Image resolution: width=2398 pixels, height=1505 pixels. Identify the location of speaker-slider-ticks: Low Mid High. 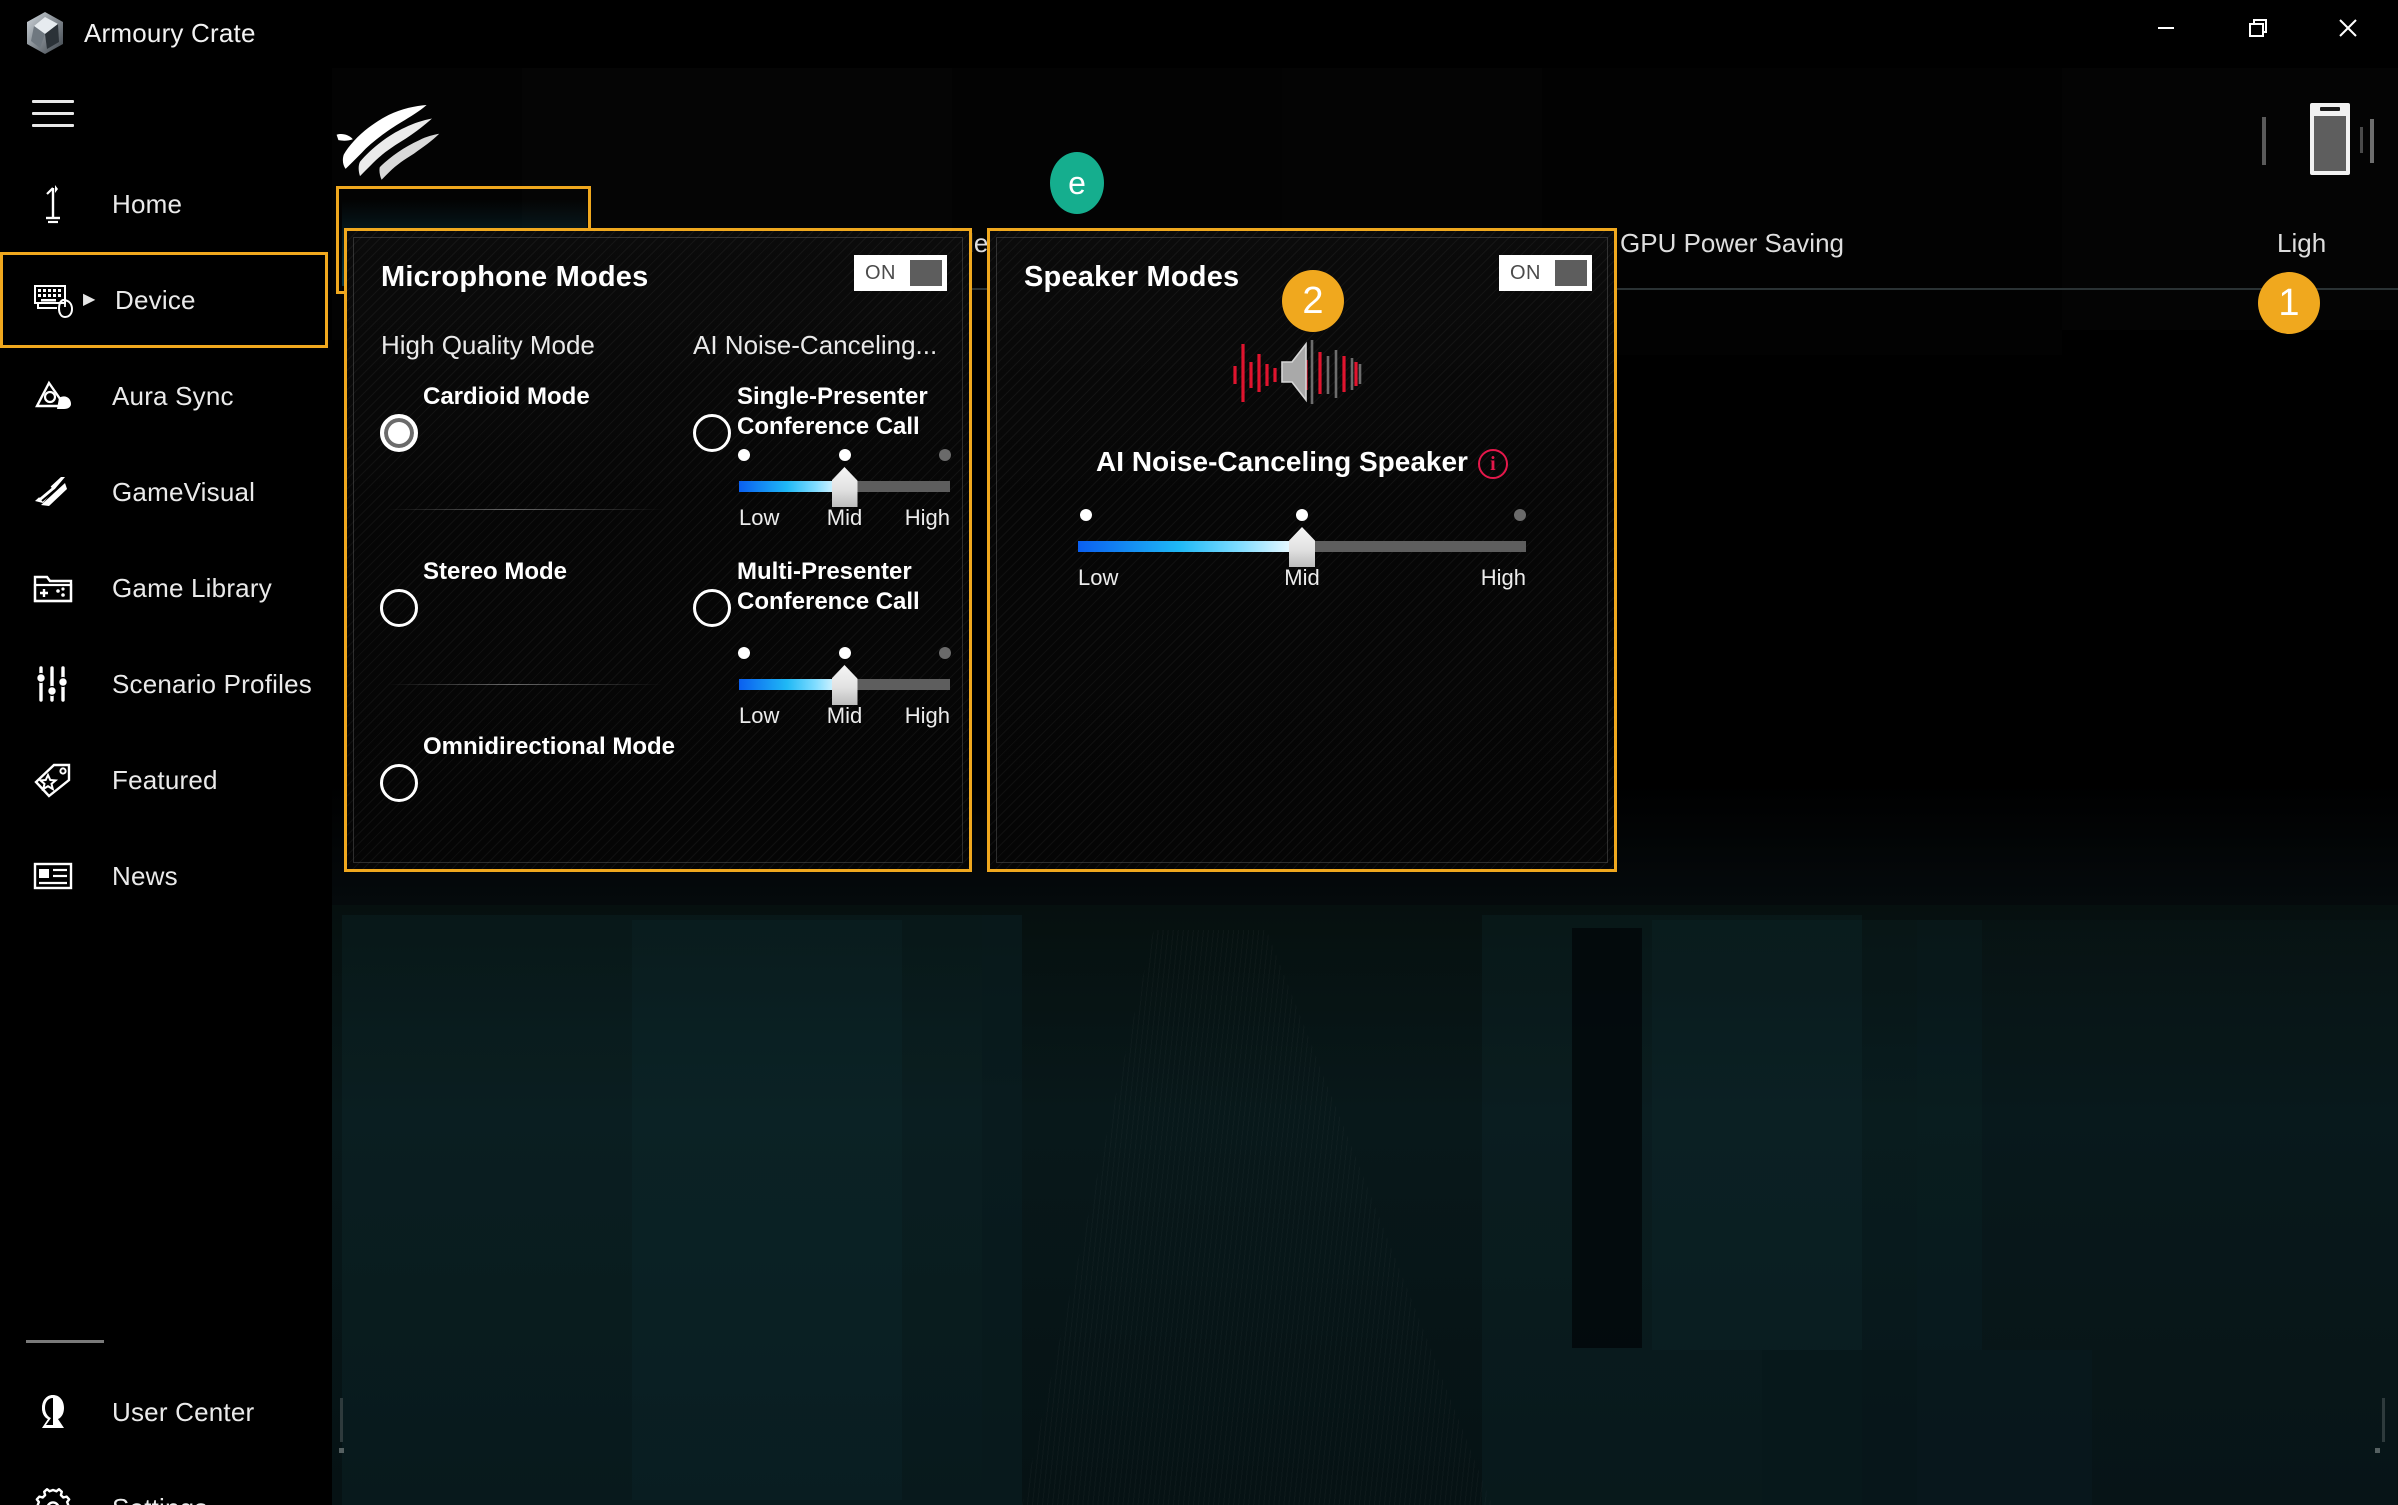
(1302, 580).